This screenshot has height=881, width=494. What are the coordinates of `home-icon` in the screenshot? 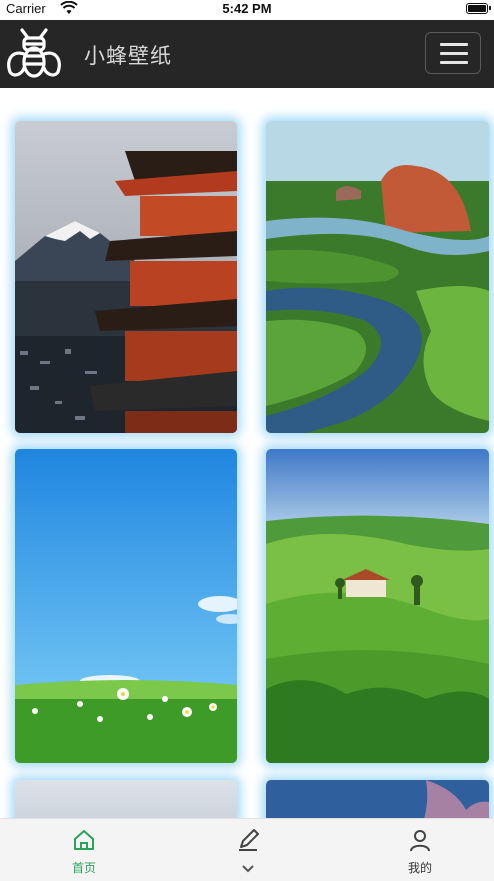 It's located at (84, 840).